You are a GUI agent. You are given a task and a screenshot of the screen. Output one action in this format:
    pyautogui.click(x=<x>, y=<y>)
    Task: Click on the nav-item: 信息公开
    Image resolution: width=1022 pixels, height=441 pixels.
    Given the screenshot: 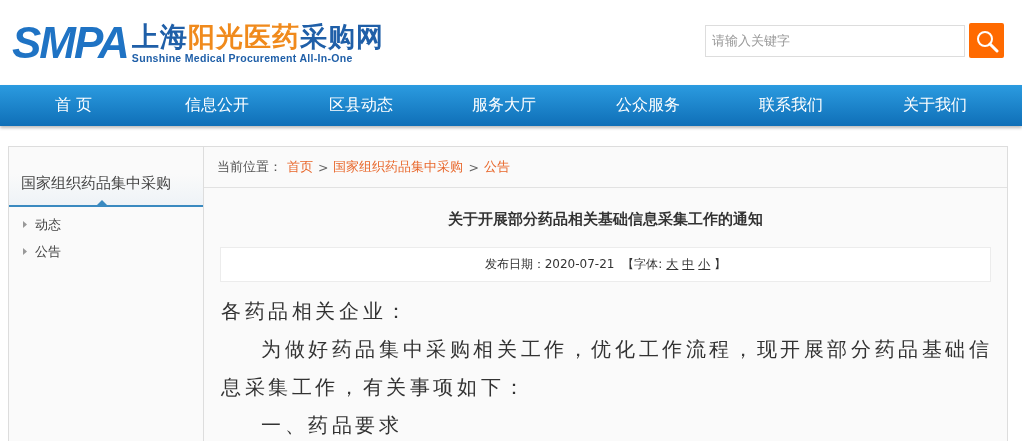 What is the action you would take?
    pyautogui.click(x=217, y=105)
    